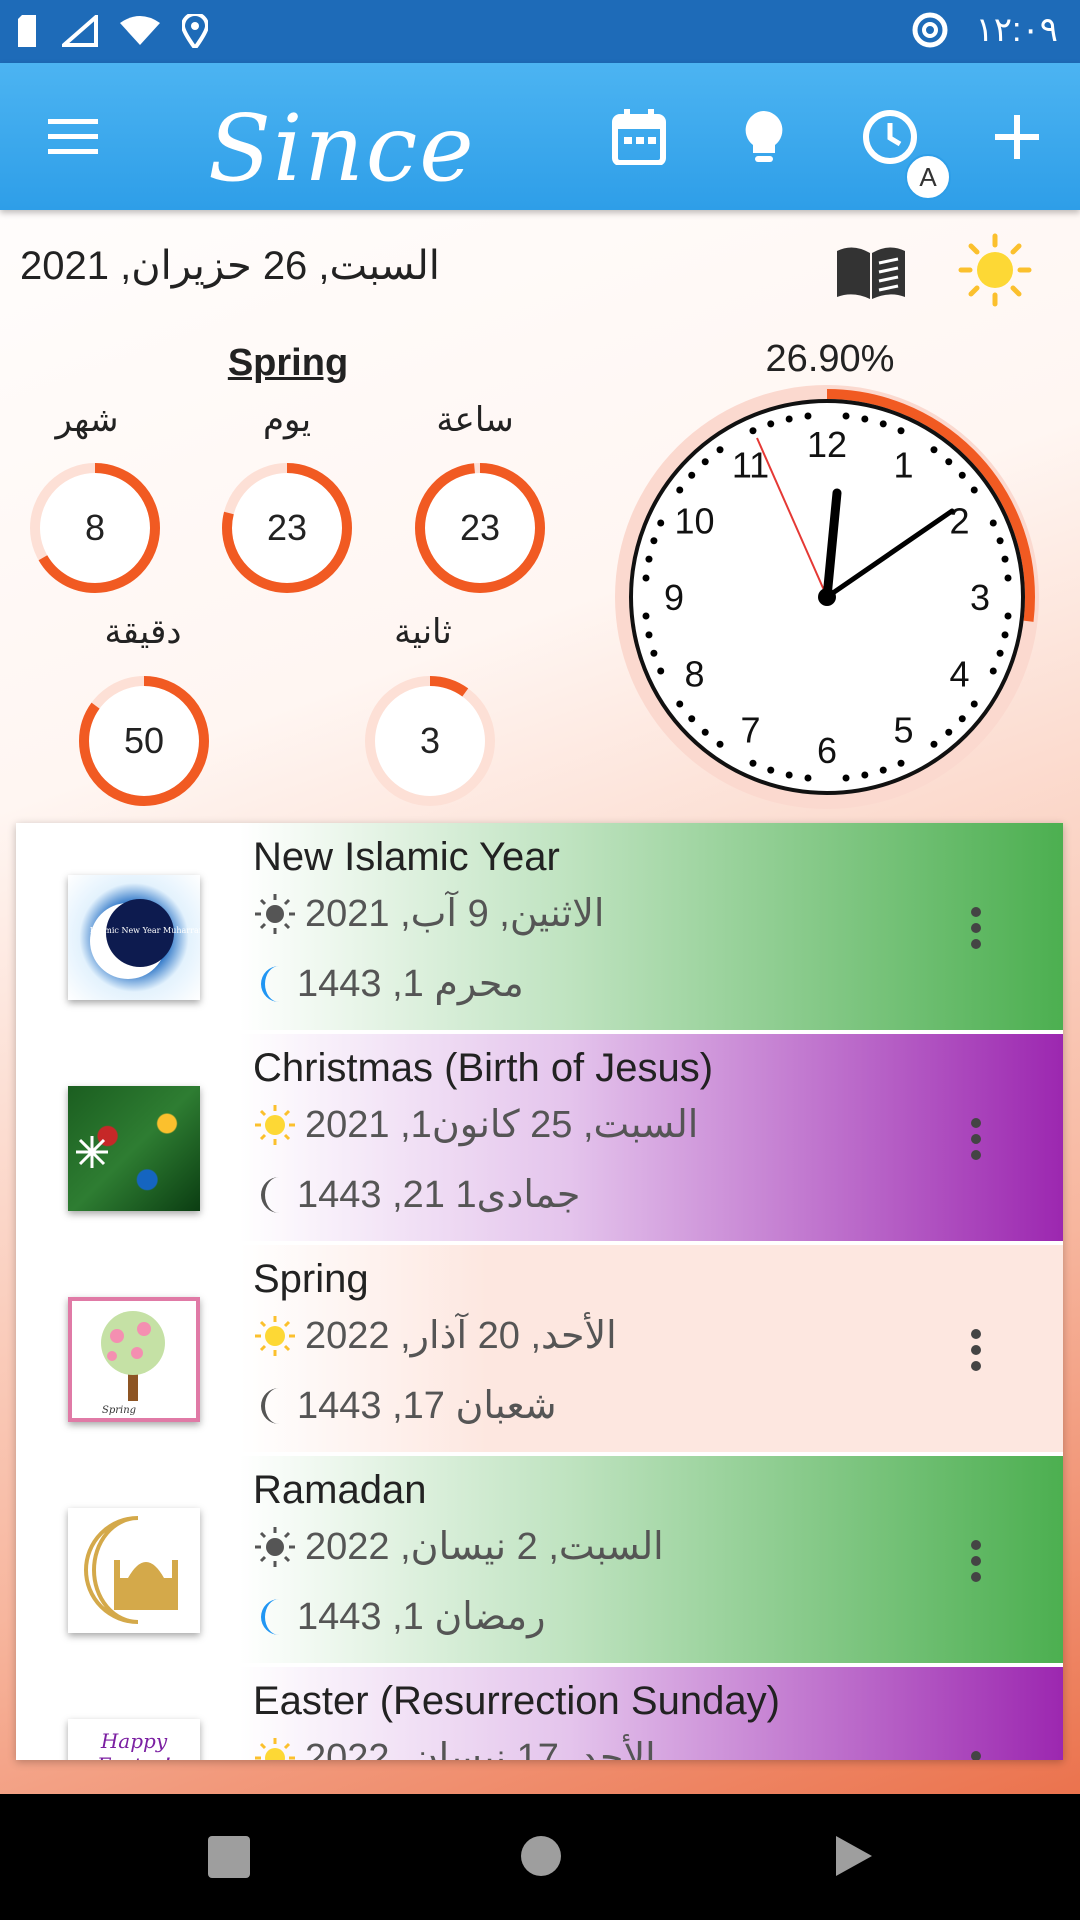 The height and width of the screenshot is (1920, 1080). What do you see at coordinates (439, 1195) in the screenshot?
I see `event-lunar-text: جمادى1 21, 1443` at bounding box center [439, 1195].